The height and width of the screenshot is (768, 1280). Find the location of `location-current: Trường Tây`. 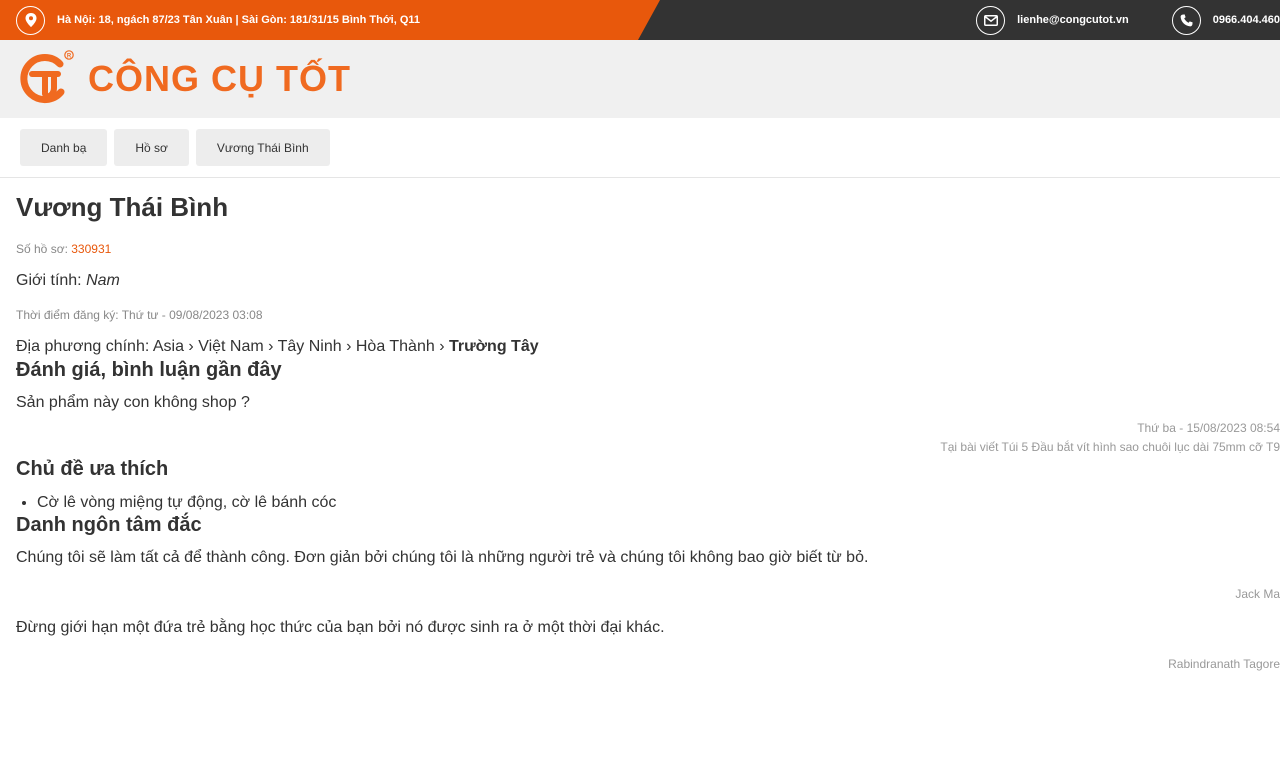

location-current: Trường Tây is located at coordinates (493, 346).